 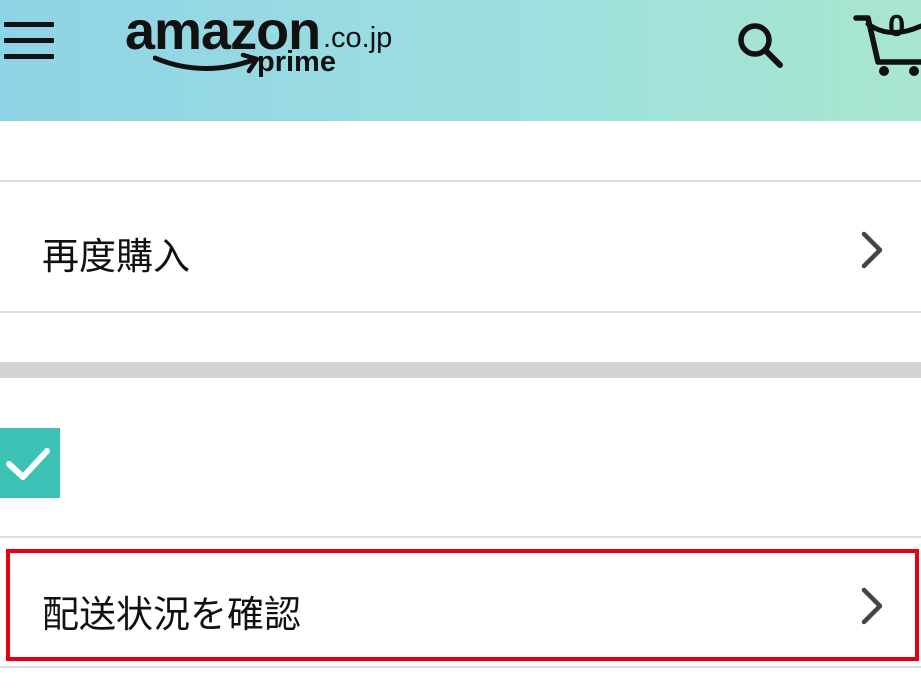 I want to click on search-icon, so click(x=759, y=44).